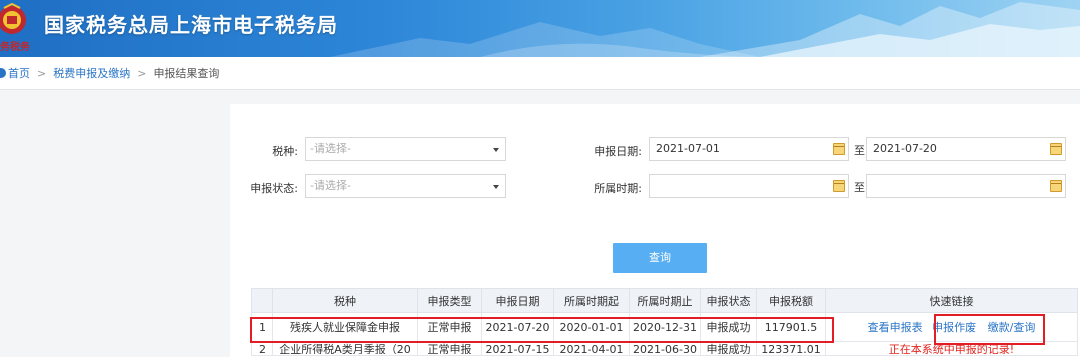 The height and width of the screenshot is (357, 1080). I want to click on column-header: 所属时期止, so click(665, 300).